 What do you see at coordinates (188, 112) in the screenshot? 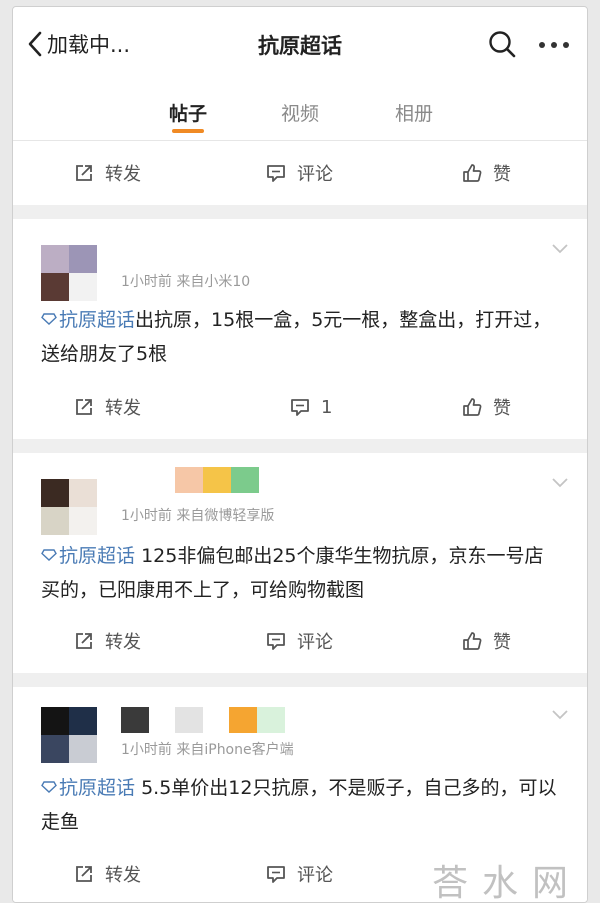
I see `tab-posts: 帖子` at bounding box center [188, 112].